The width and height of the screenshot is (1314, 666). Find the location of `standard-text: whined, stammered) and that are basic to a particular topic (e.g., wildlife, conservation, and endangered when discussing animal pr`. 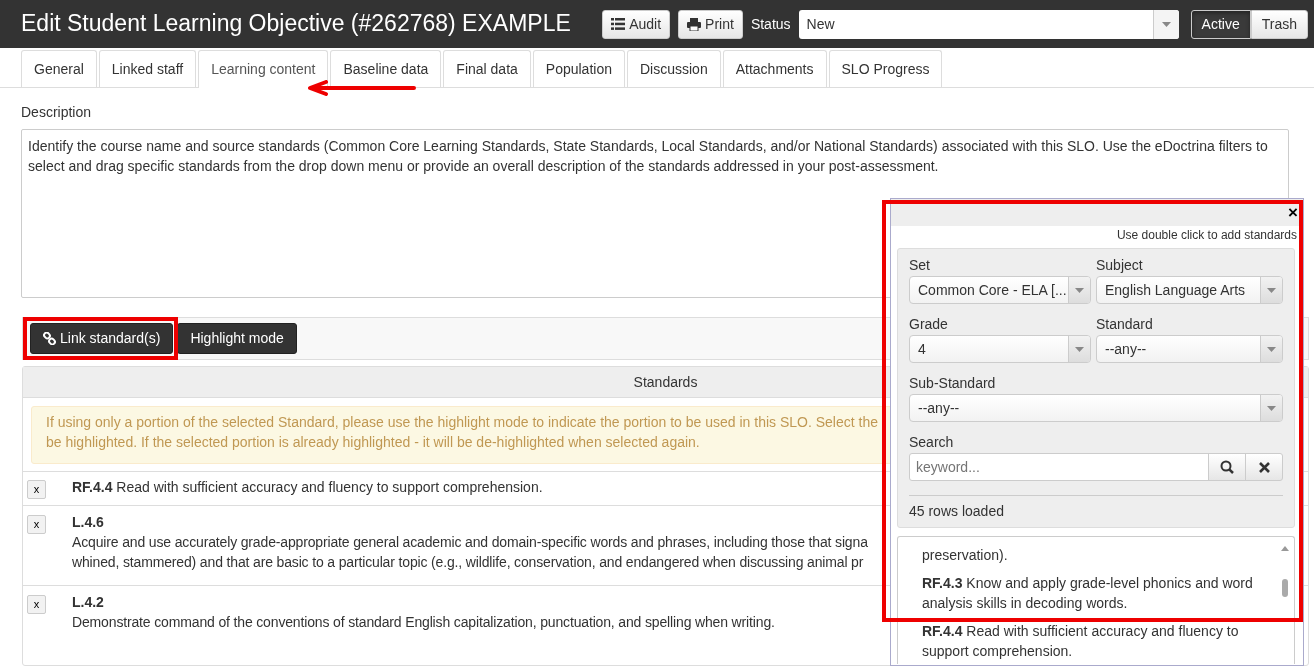

standard-text: whined, stammered) and that are basic to a particular topic (e.g., wildlife, conservation, and endangered when discussing animal pr is located at coordinates (468, 562).